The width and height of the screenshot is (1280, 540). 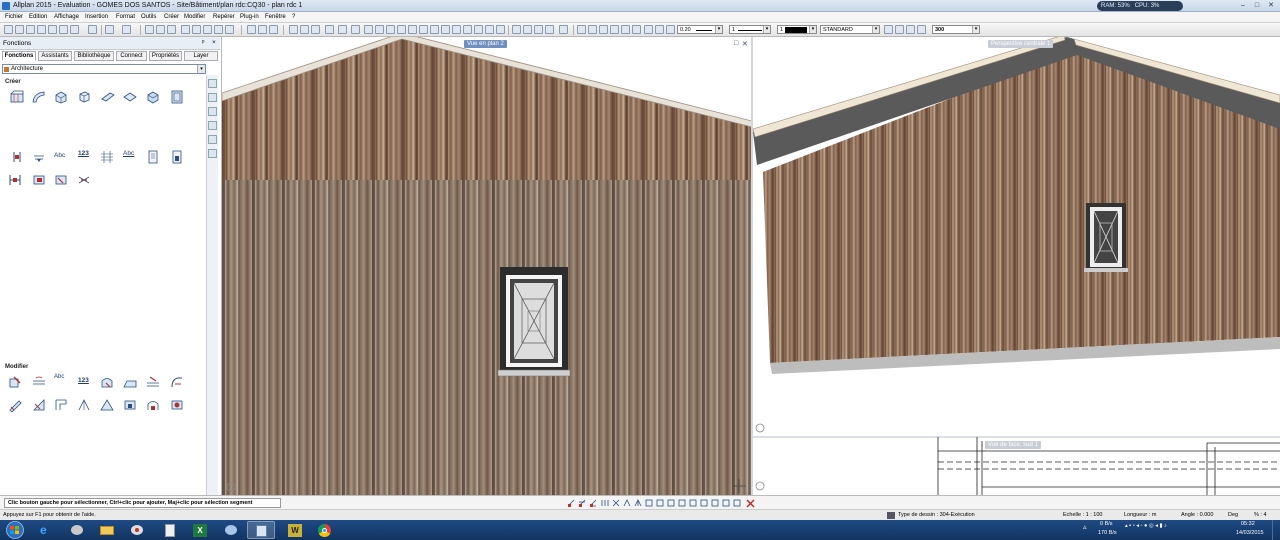 I want to click on redo-icon, so click(x=126, y=29).